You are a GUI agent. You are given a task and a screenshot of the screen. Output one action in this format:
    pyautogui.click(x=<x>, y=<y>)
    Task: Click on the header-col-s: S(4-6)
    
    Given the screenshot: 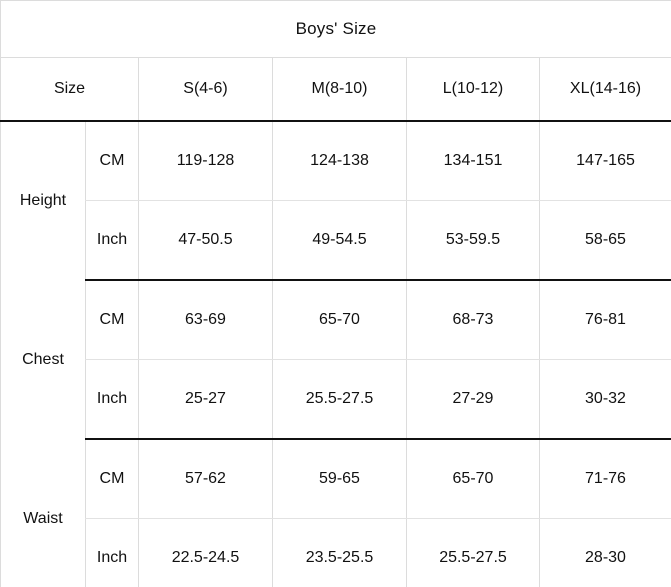 What is the action you would take?
    pyautogui.click(x=205, y=89)
    